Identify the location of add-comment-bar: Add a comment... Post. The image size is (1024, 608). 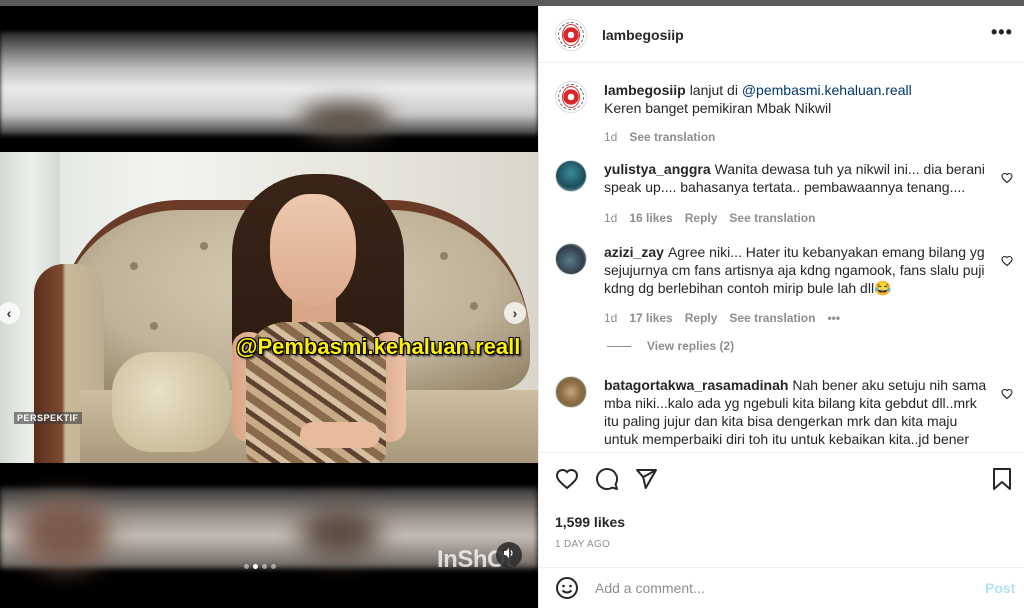
(781, 587).